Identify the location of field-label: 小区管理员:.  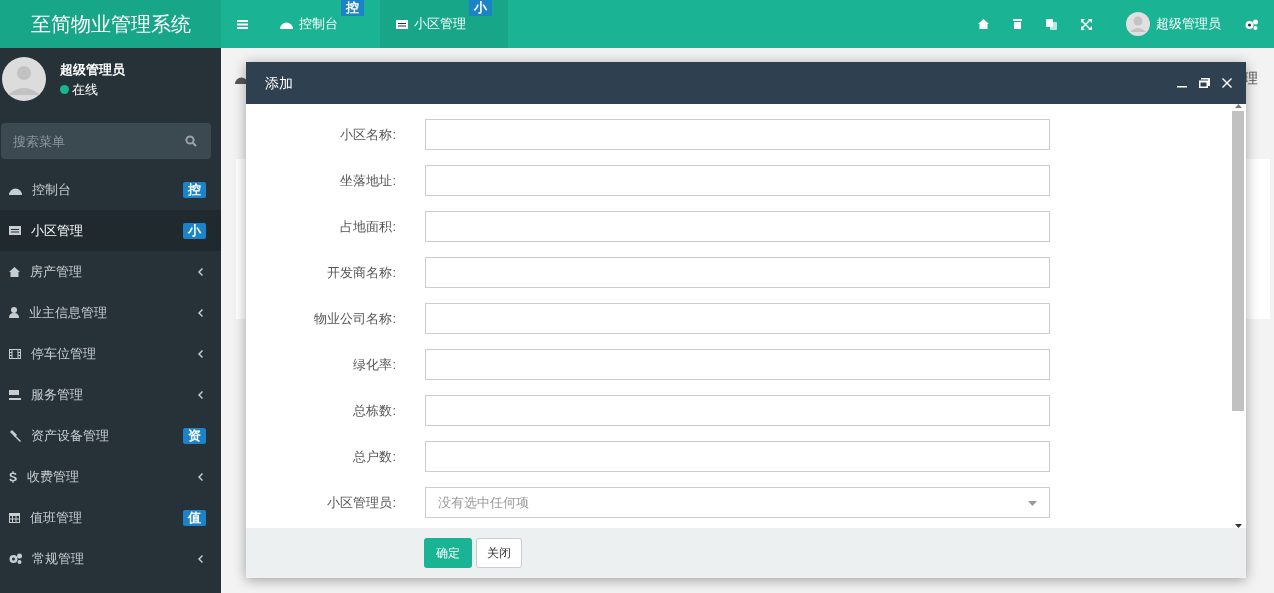
(361, 502).